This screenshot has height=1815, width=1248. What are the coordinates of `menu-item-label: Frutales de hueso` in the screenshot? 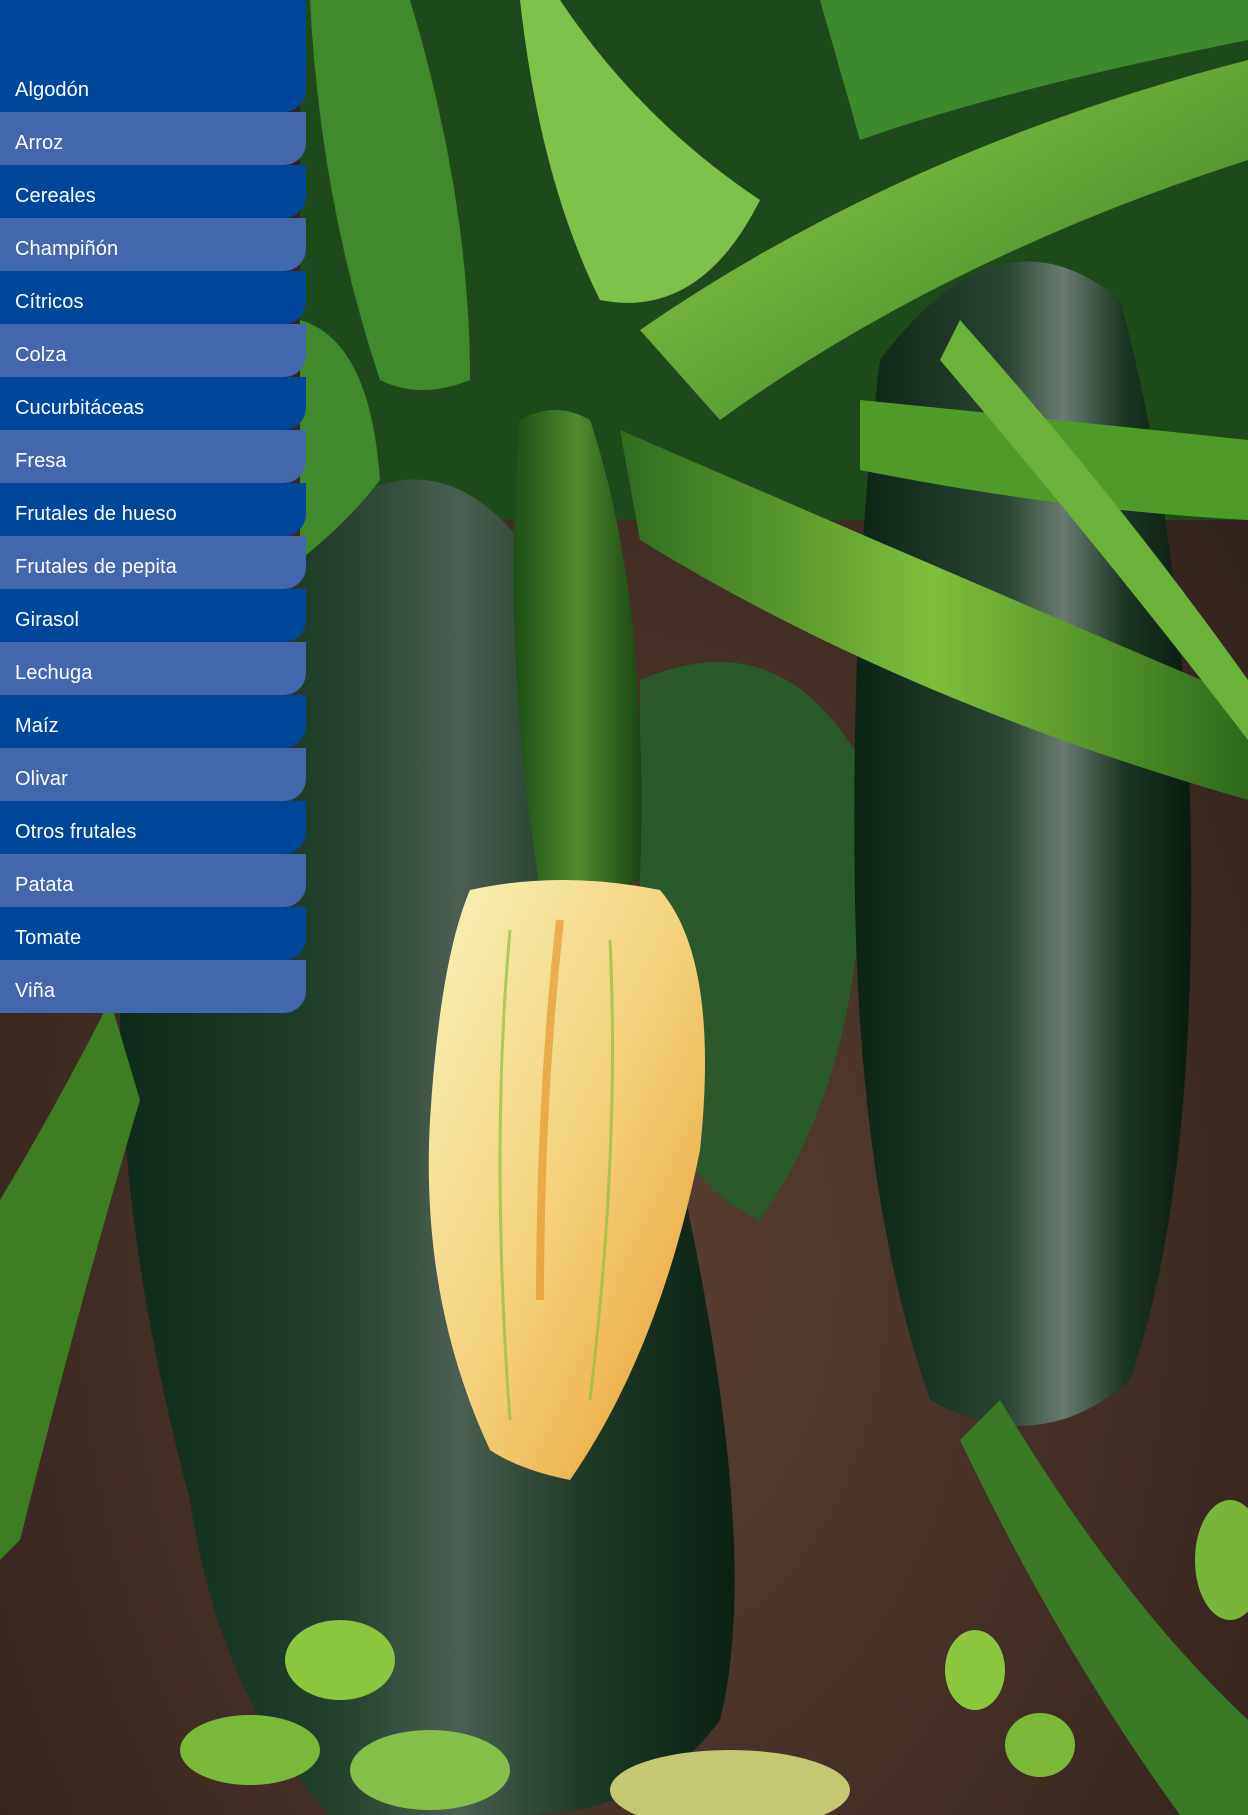 It's located at (96, 514).